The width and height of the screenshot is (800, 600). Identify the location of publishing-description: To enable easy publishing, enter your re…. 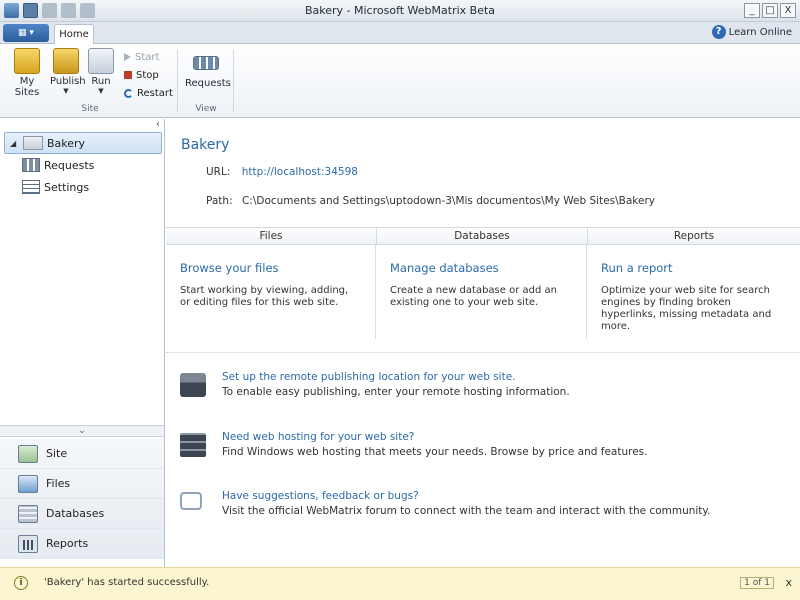
(396, 392).